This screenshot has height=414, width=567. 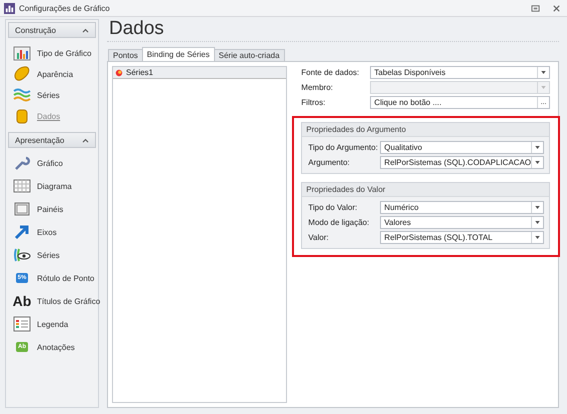 I want to click on close-icon, so click(x=556, y=8).